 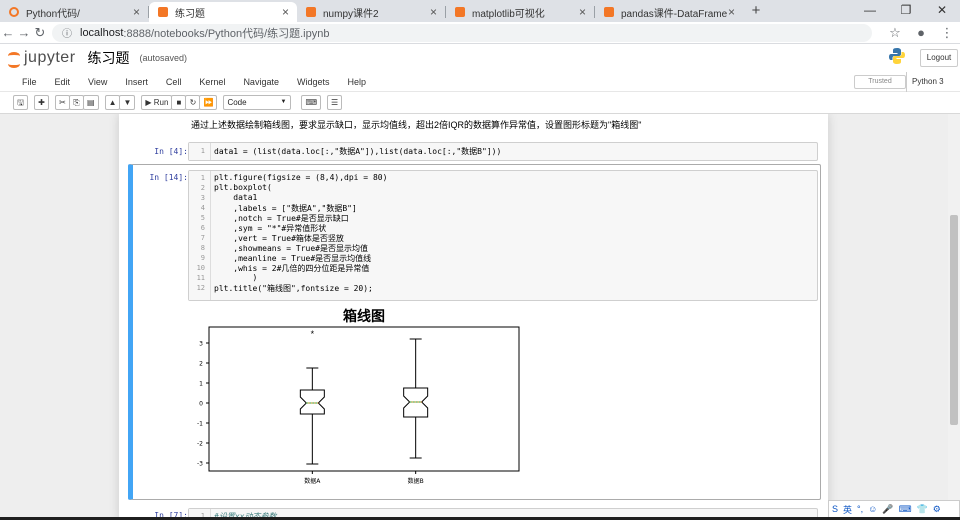 I want to click on tab-title: pandas课件-DataFrame, so click(x=674, y=14).